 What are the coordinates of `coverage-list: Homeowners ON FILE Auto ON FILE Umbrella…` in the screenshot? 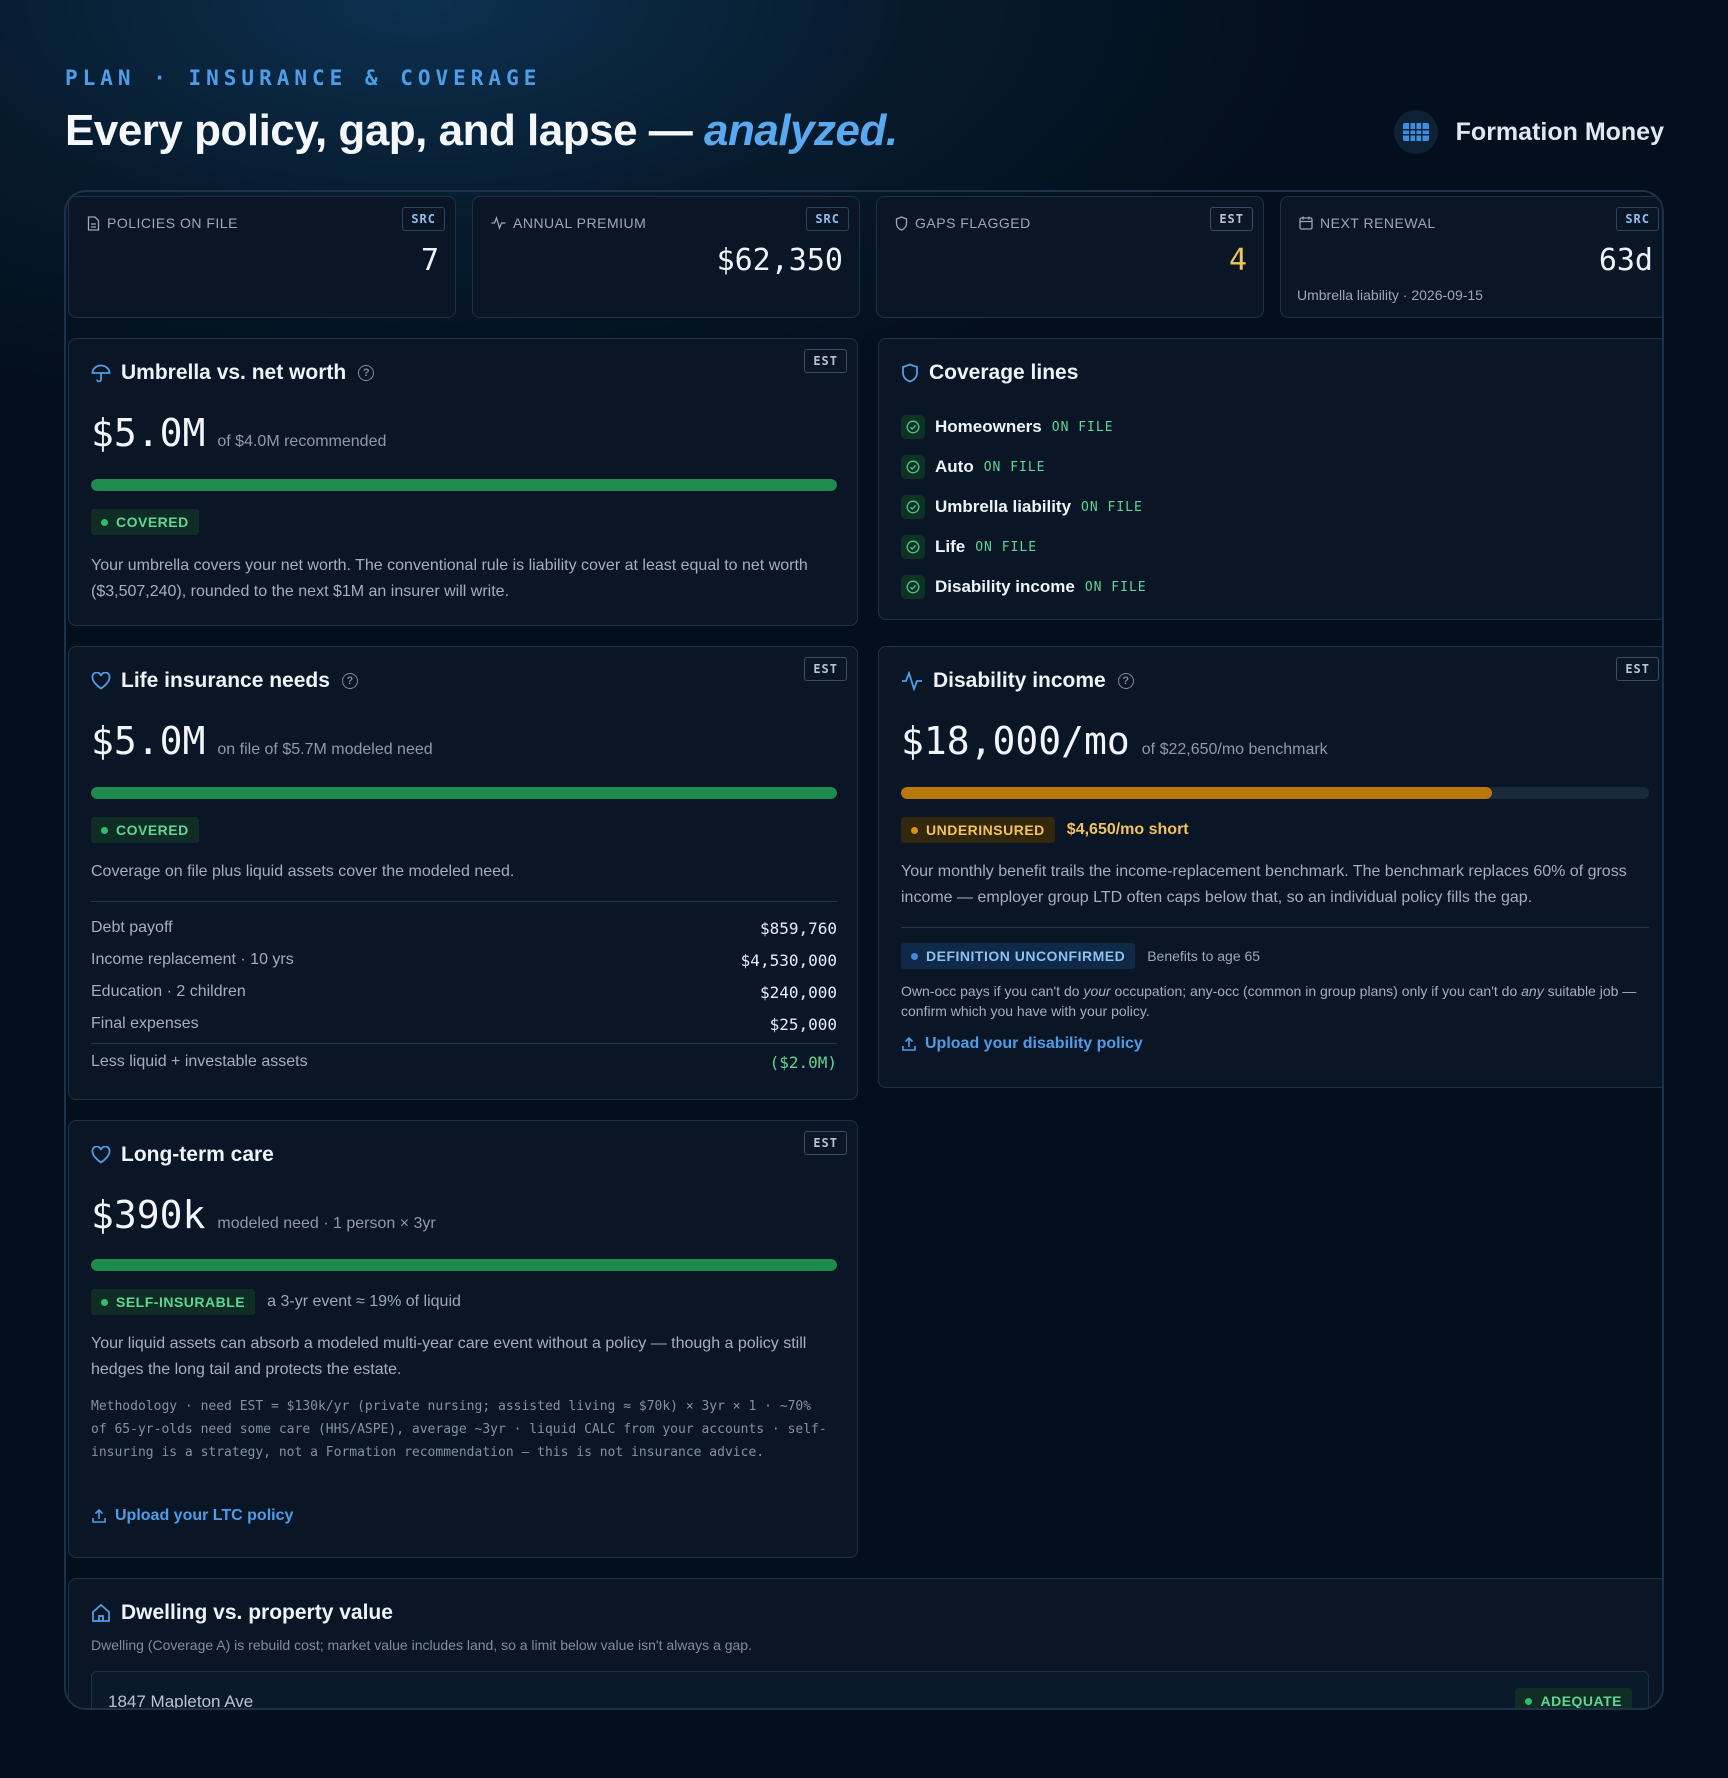 It's located at (1024, 507).